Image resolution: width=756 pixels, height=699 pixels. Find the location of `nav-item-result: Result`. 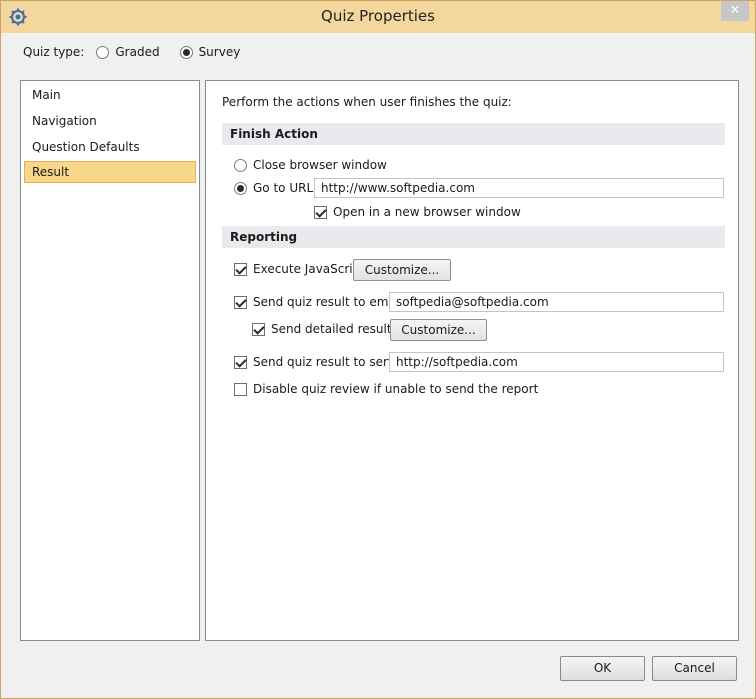

nav-item-result: Result is located at coordinates (110, 172).